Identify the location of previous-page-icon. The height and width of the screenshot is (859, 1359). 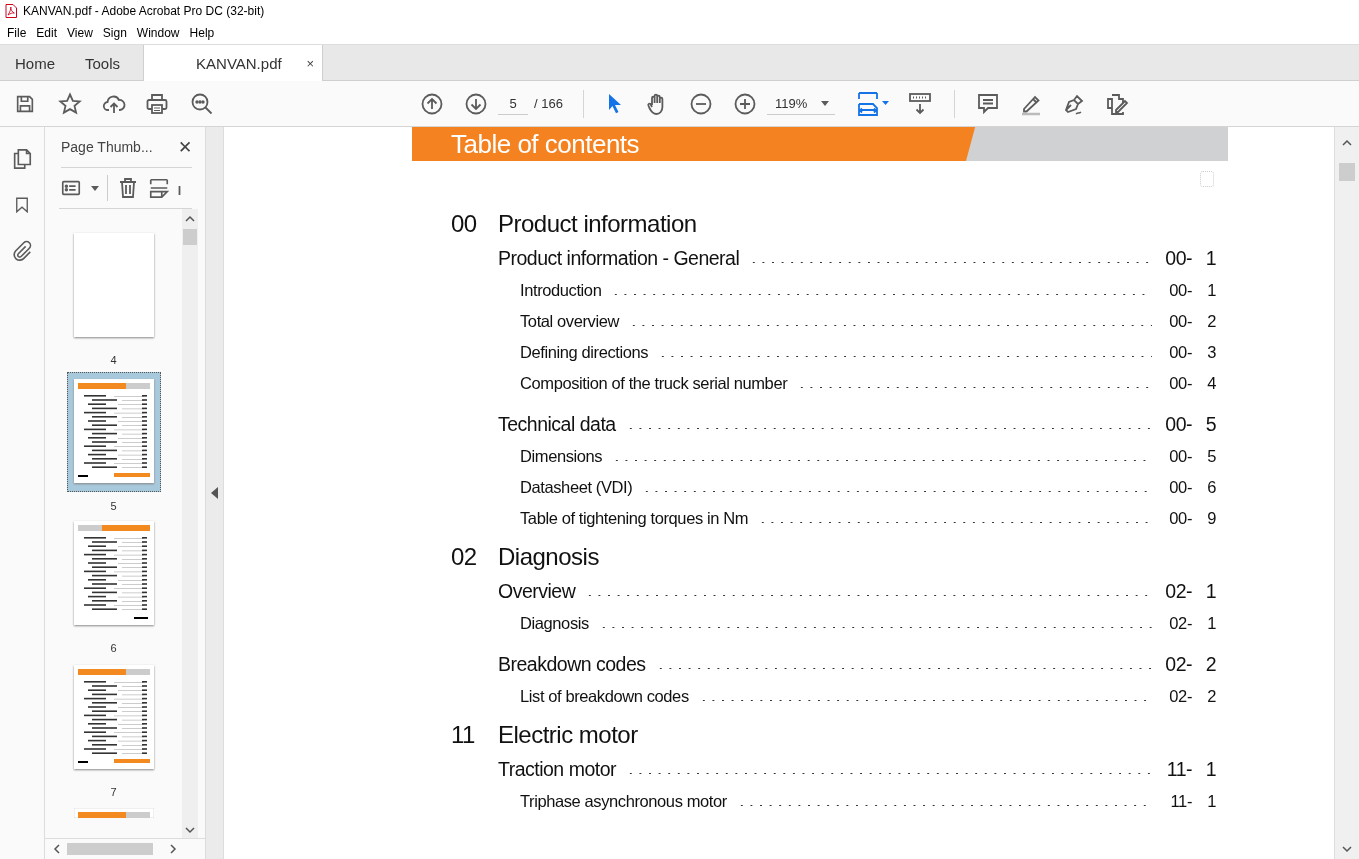
(432, 103).